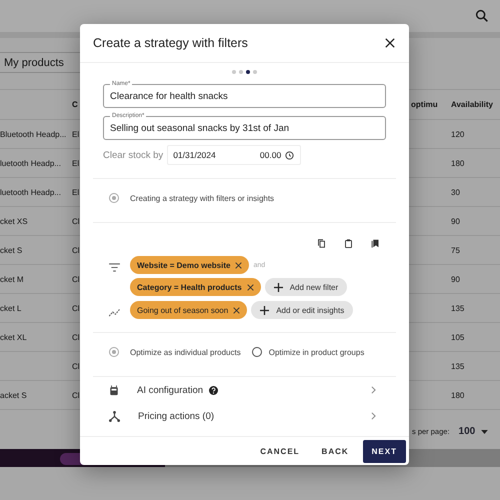  What do you see at coordinates (467, 431) in the screenshot?
I see `rows-per-page-select: 100` at bounding box center [467, 431].